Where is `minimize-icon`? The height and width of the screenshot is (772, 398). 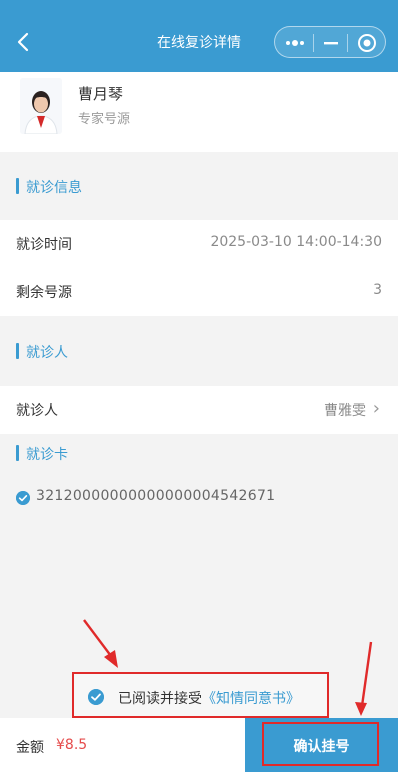 minimize-icon is located at coordinates (331, 43).